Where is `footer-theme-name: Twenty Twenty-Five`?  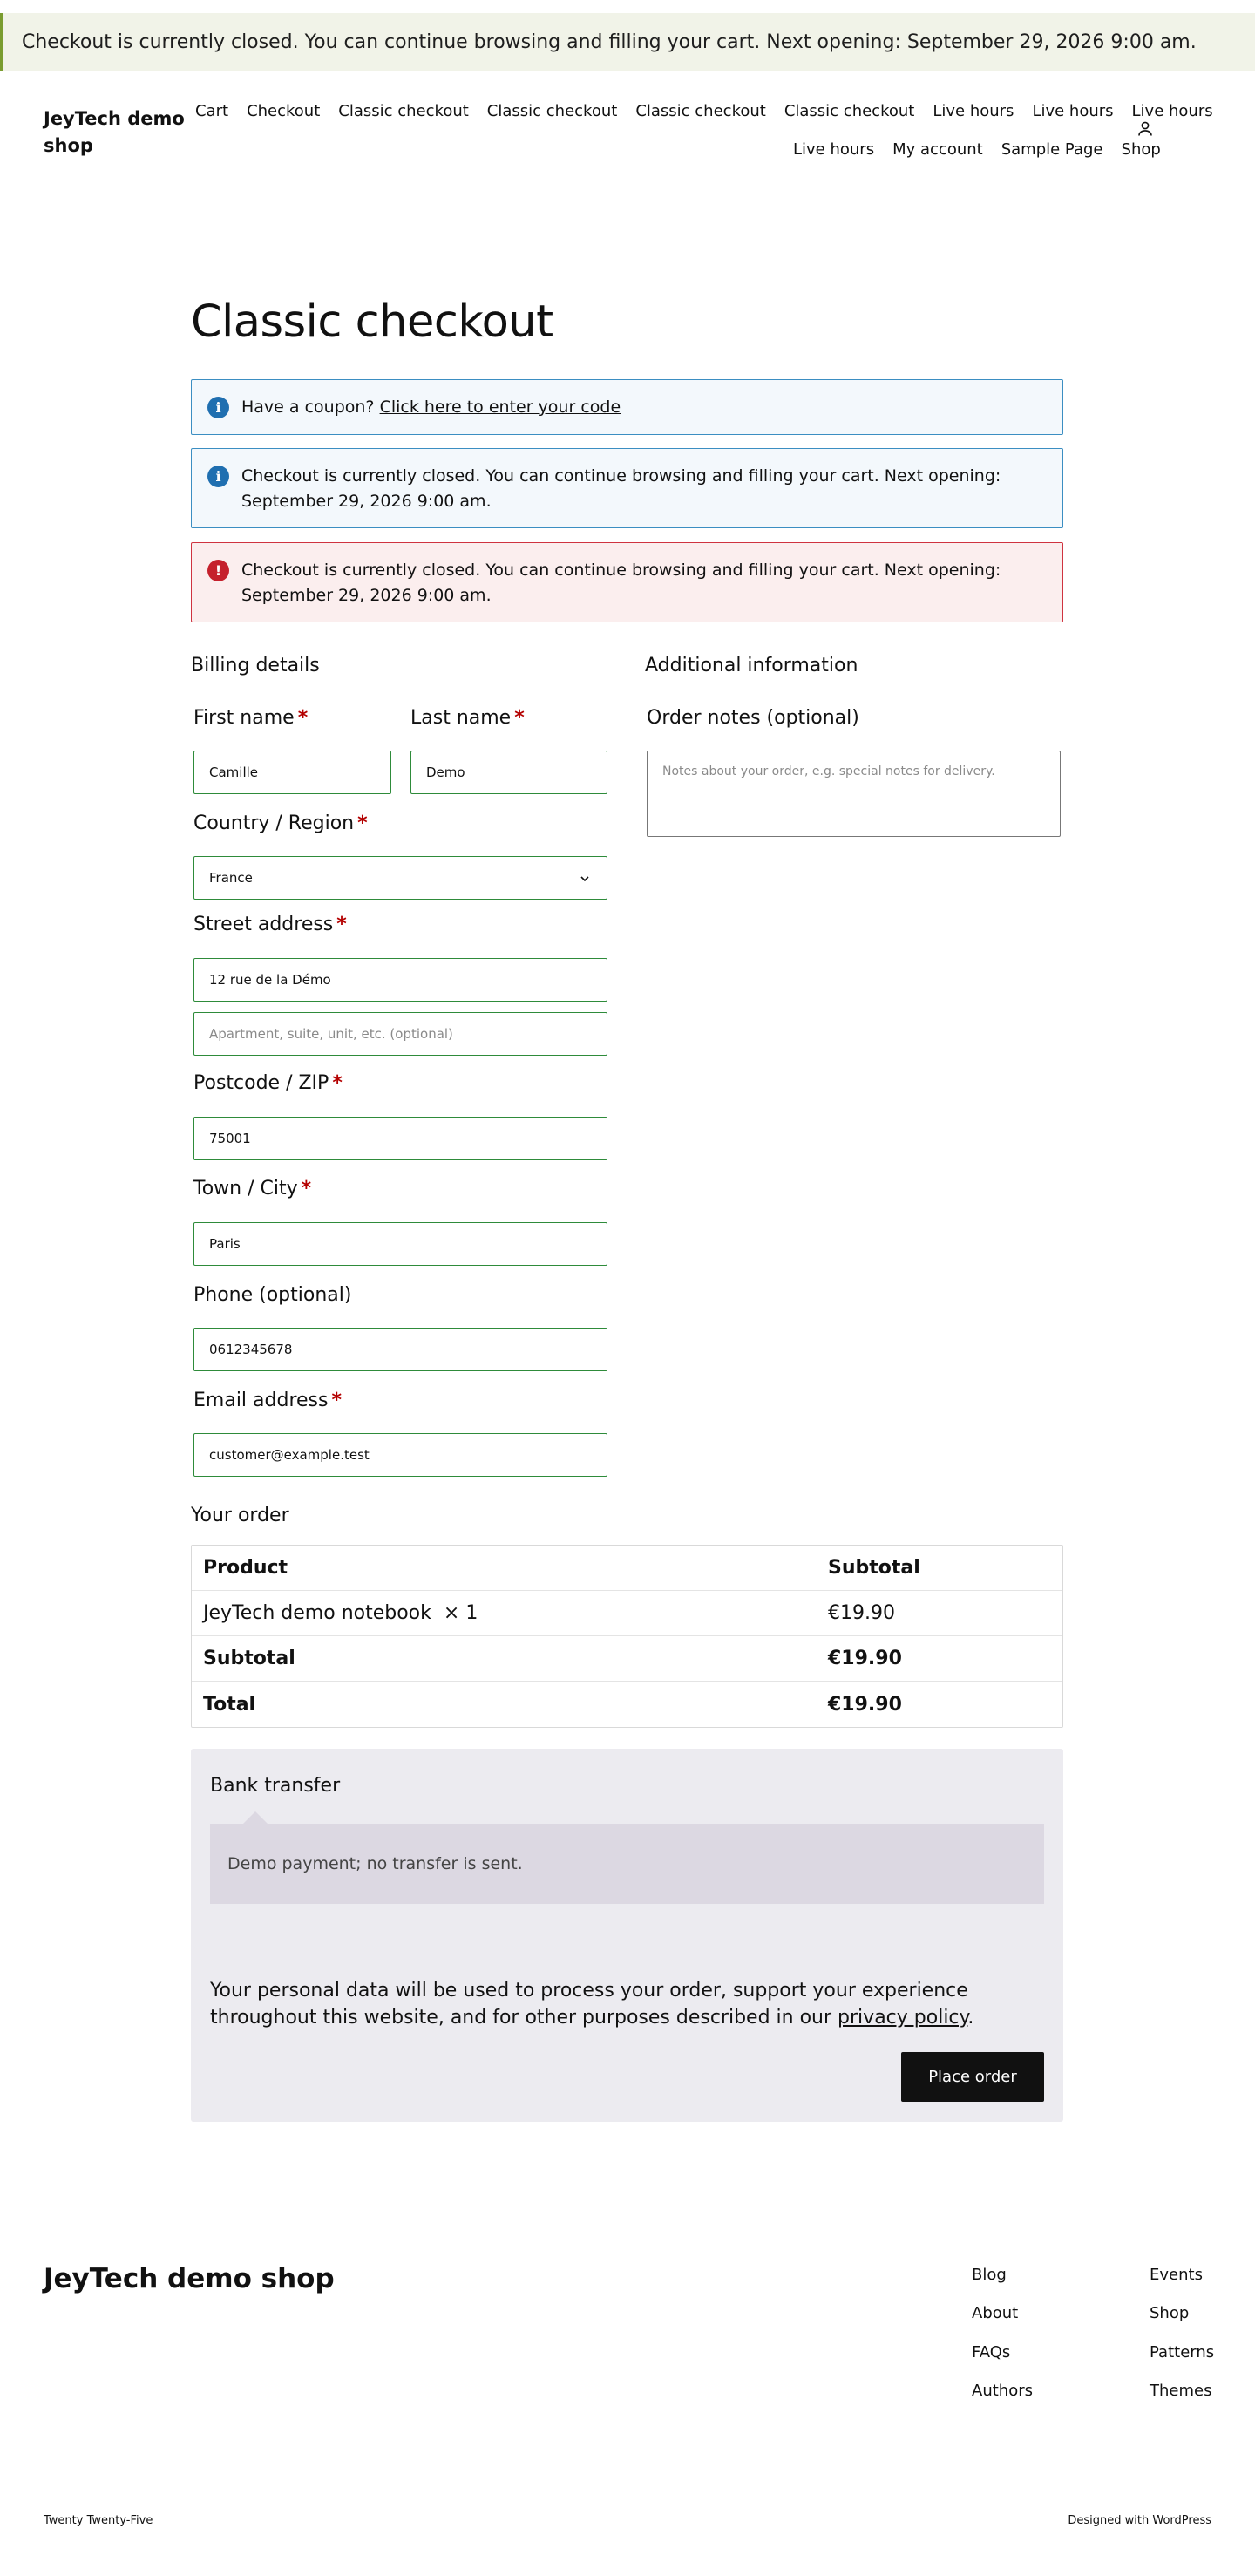
footer-theme-name: Twenty Twenty-Five is located at coordinates (99, 2521).